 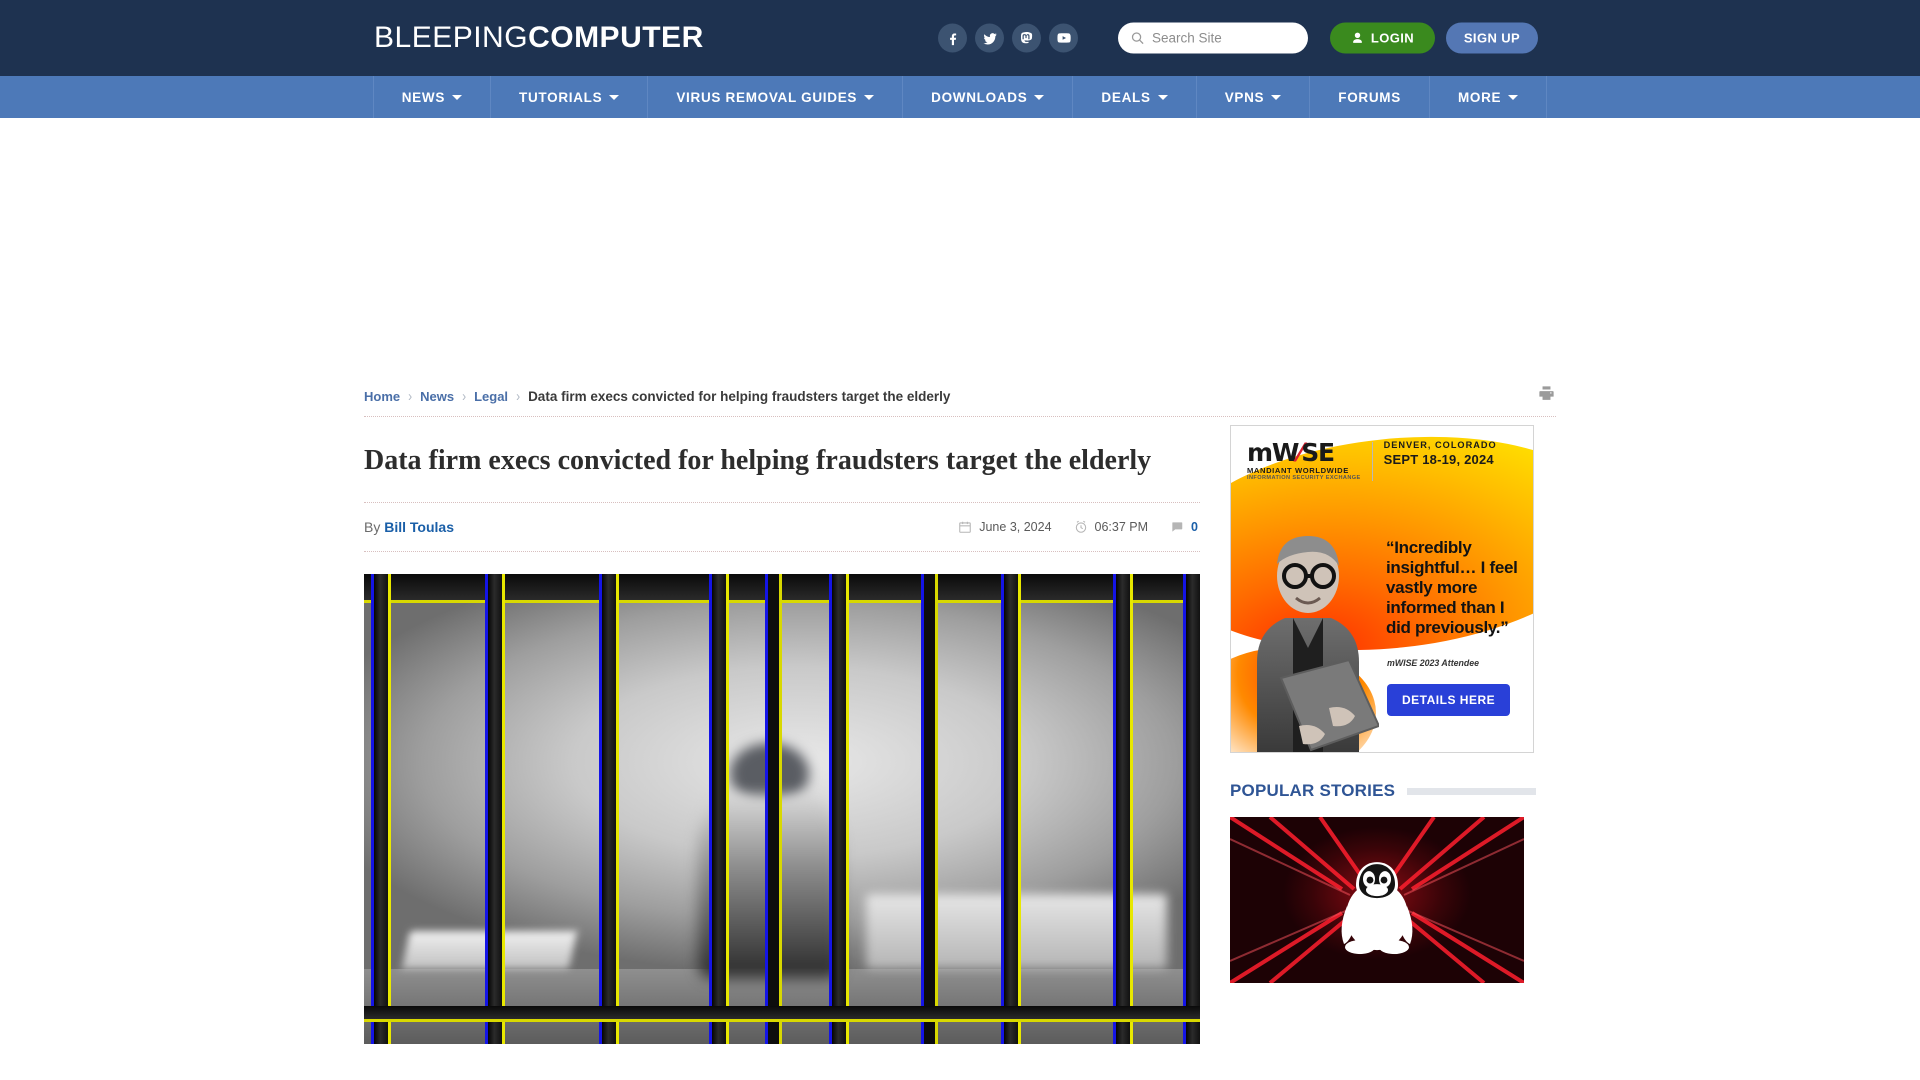 What do you see at coordinates (1438, 459) in the screenshot?
I see `ad-dates: SEPT 18-19, 2024` at bounding box center [1438, 459].